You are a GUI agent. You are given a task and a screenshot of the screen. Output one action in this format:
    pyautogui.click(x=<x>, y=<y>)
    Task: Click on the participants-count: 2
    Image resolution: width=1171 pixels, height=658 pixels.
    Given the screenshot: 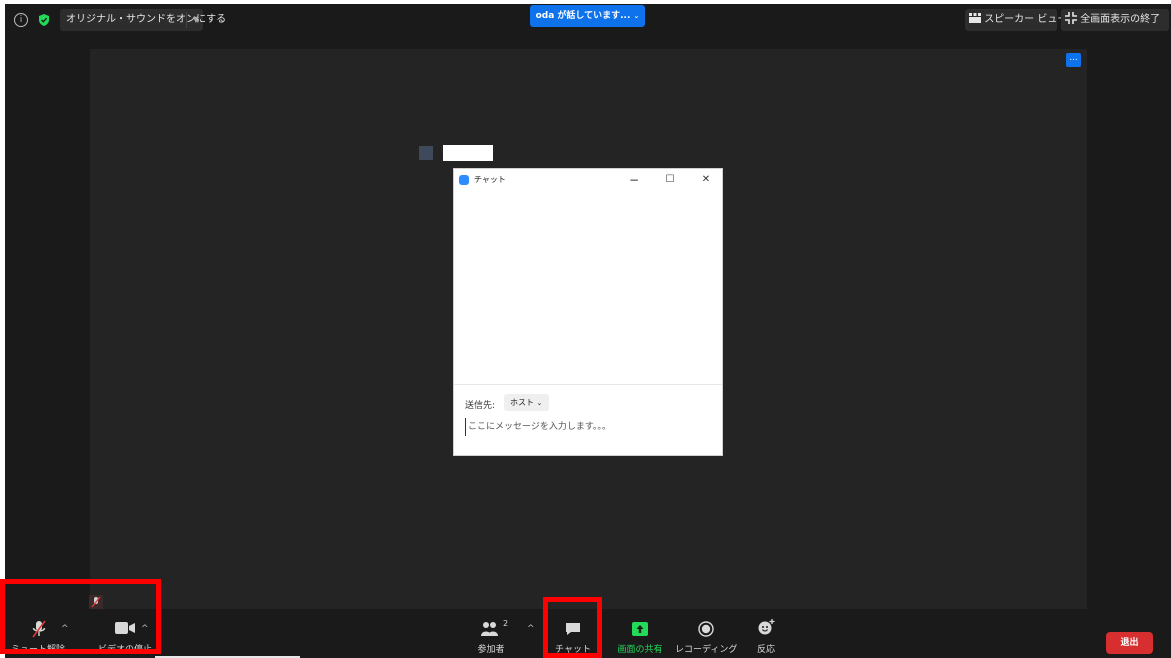 What is the action you would take?
    pyautogui.click(x=506, y=623)
    